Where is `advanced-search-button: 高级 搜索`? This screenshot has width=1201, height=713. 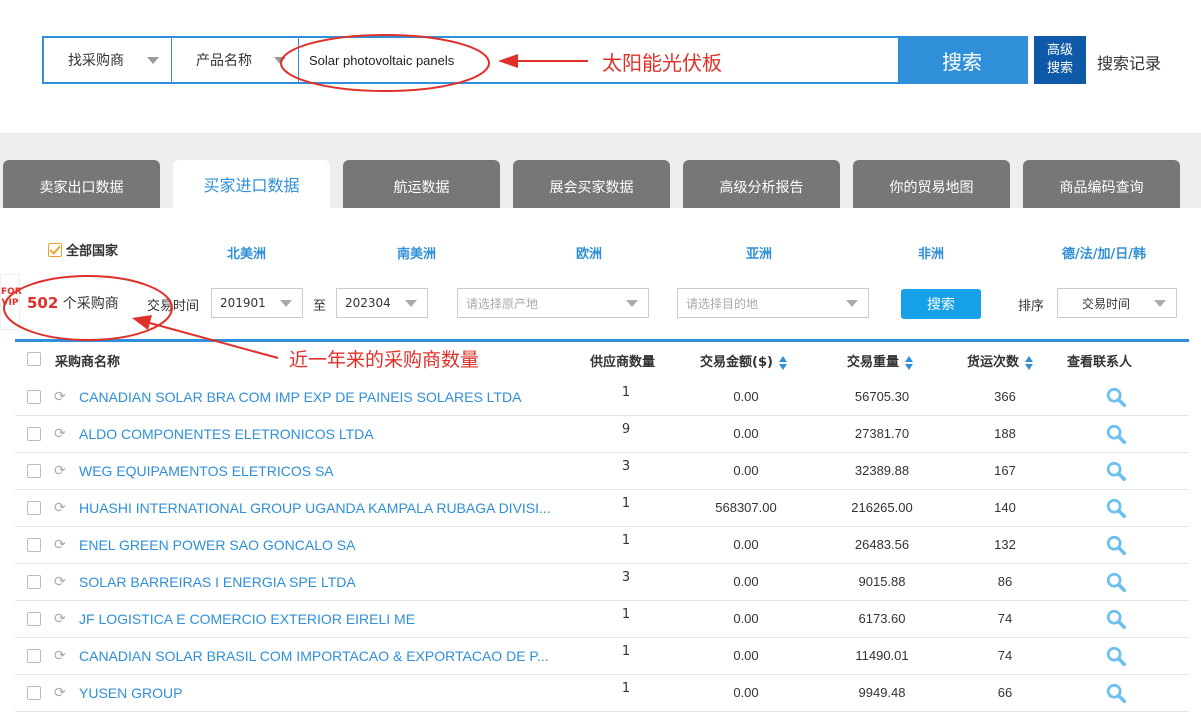
advanced-search-button: 高级 搜索 is located at coordinates (1060, 60).